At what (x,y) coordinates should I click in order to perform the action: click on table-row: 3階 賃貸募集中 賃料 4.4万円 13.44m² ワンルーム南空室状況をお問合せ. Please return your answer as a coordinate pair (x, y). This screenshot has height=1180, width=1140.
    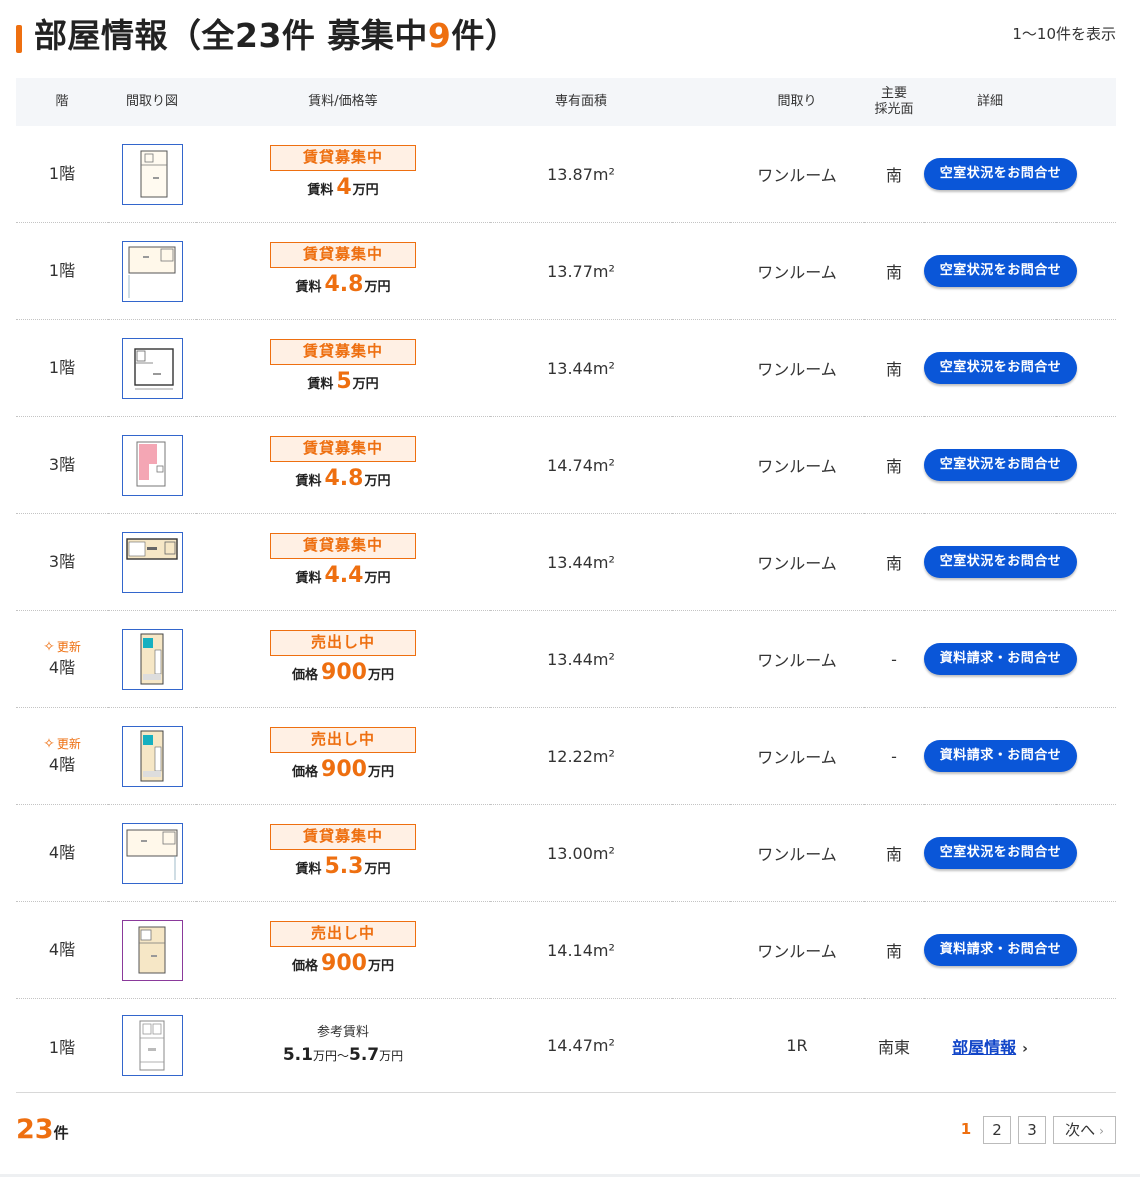
    Looking at the image, I should click on (566, 562).